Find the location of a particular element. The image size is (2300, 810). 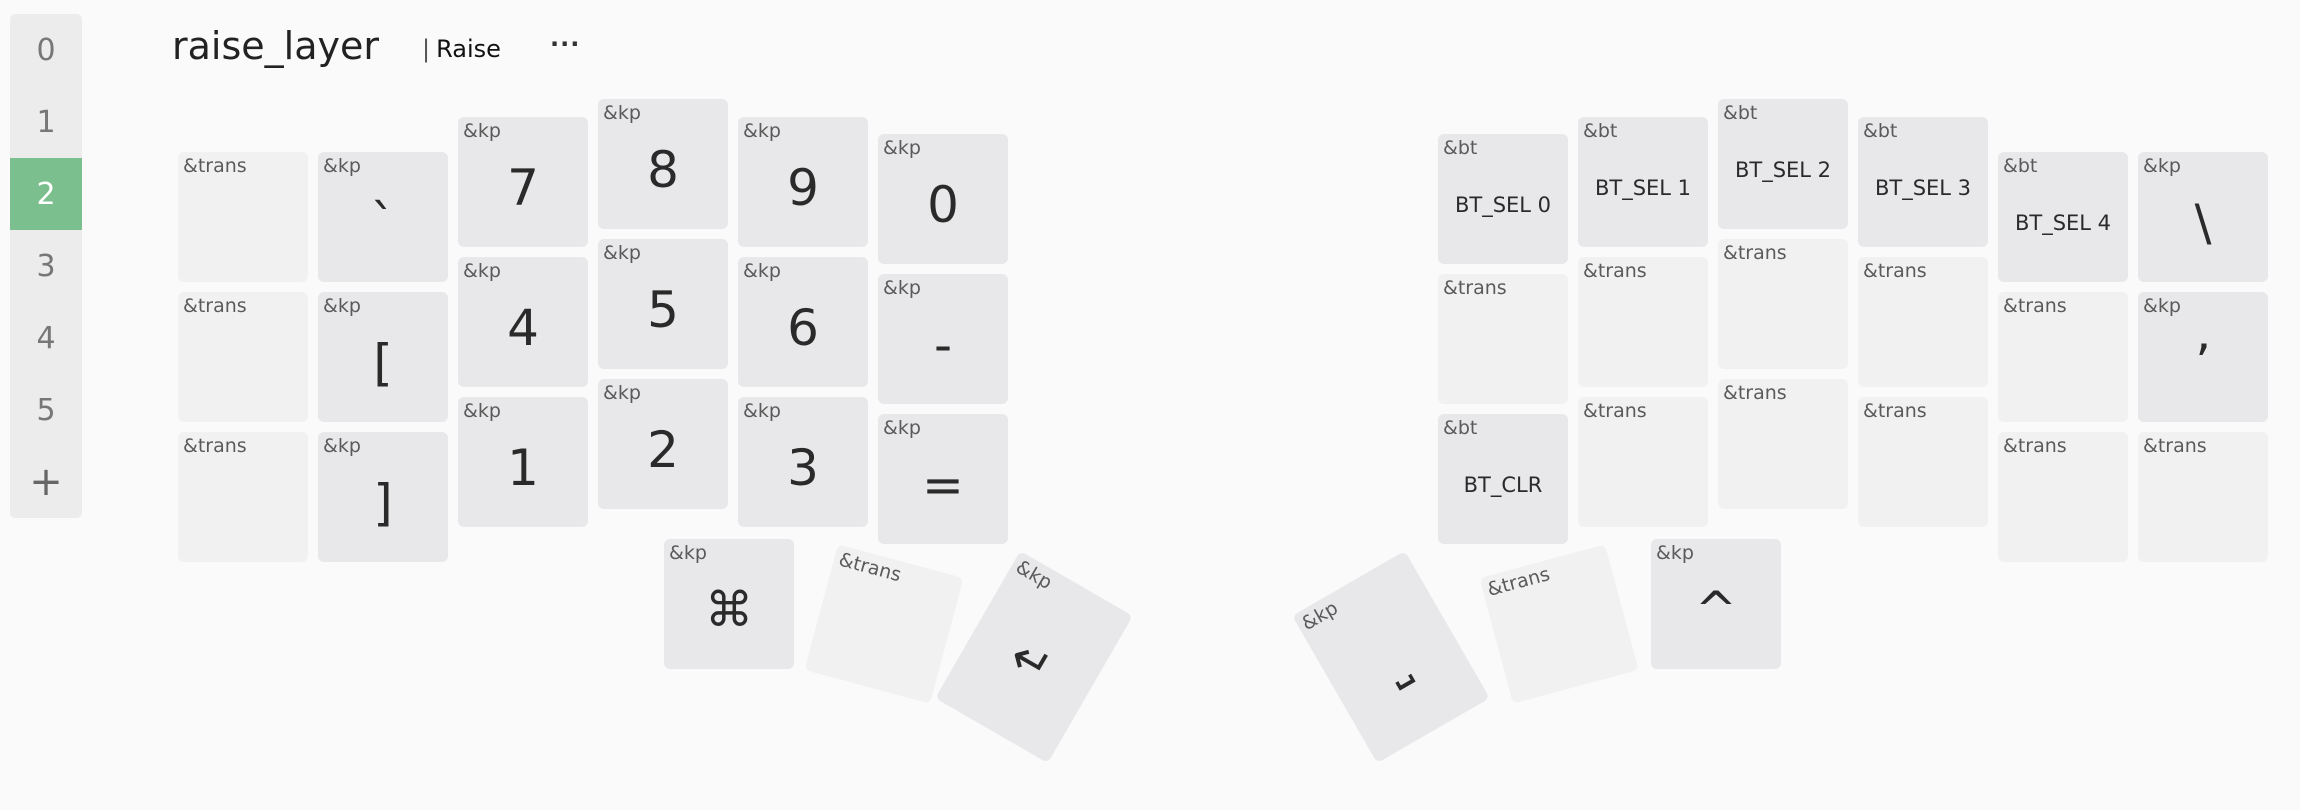

key-param: 1 is located at coordinates (523, 468).